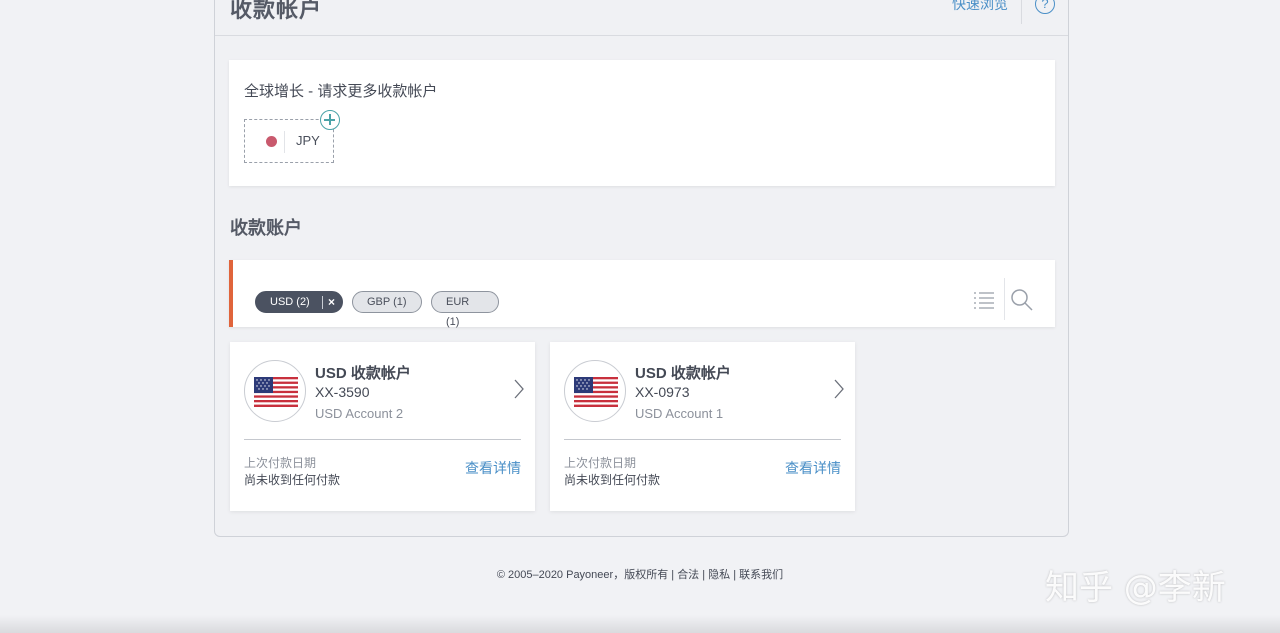  Describe the element at coordinates (266, 228) in the screenshot. I see `receiving-accounts-title: 收款账户` at that location.